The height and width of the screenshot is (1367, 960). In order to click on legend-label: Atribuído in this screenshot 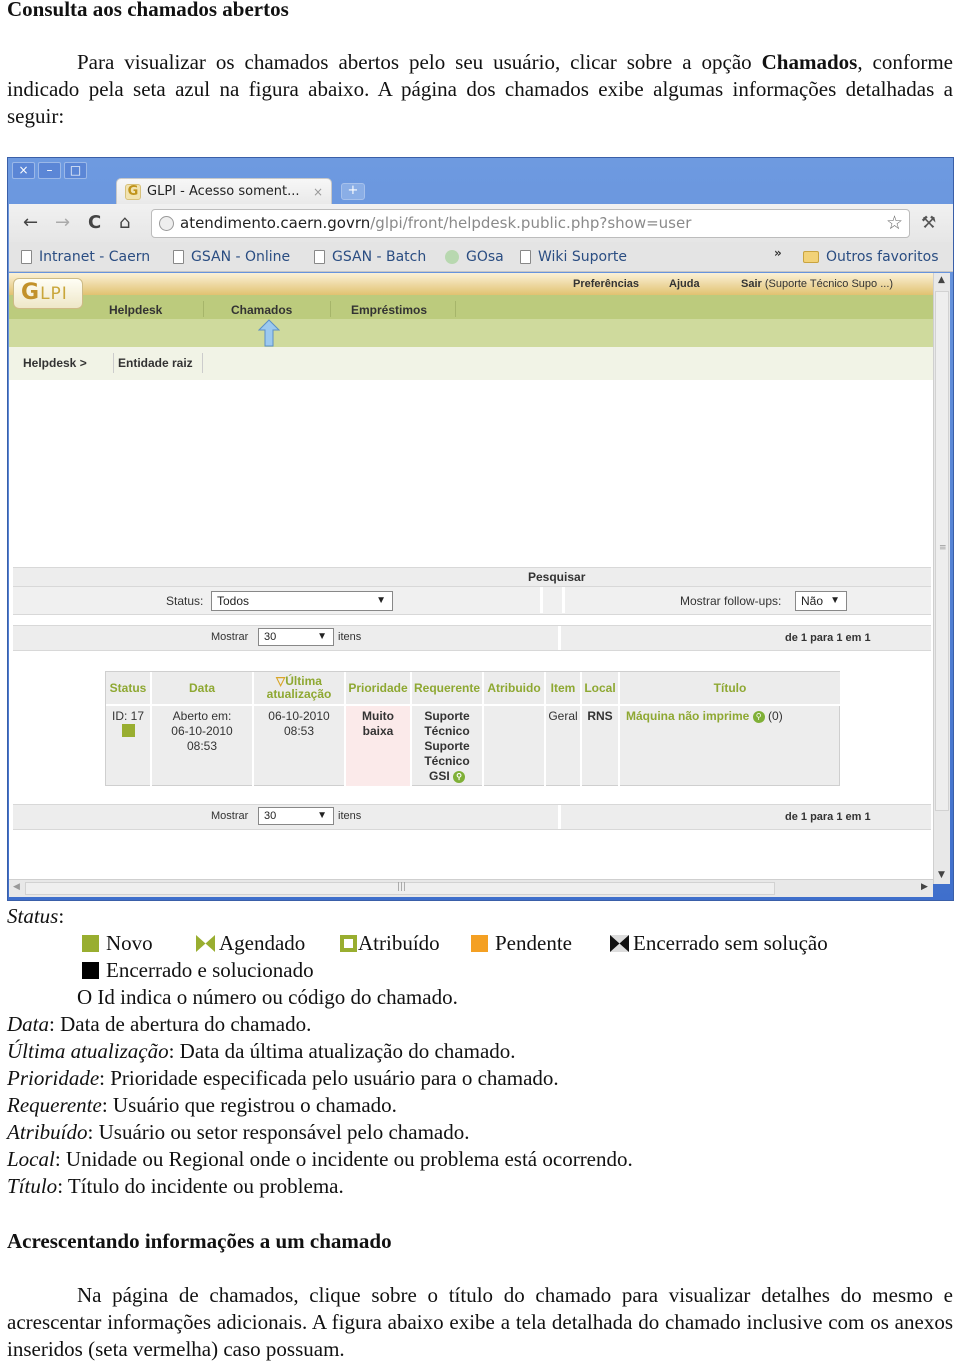, I will do `click(399, 943)`.